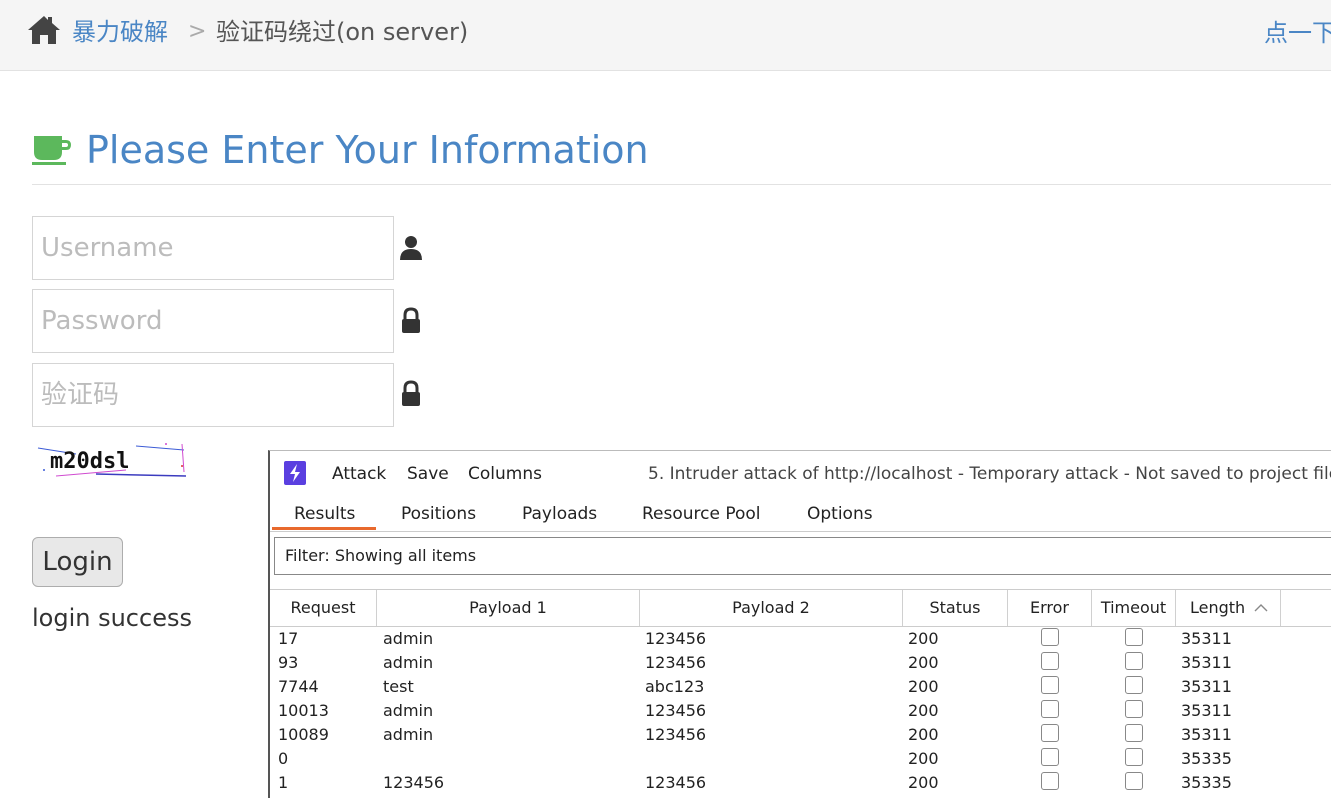 The height and width of the screenshot is (798, 1331). Describe the element at coordinates (665, 35) in the screenshot. I see `breadcrumb-bar: 暴力破解 > 验证码绕过(on server) 点一下` at that location.